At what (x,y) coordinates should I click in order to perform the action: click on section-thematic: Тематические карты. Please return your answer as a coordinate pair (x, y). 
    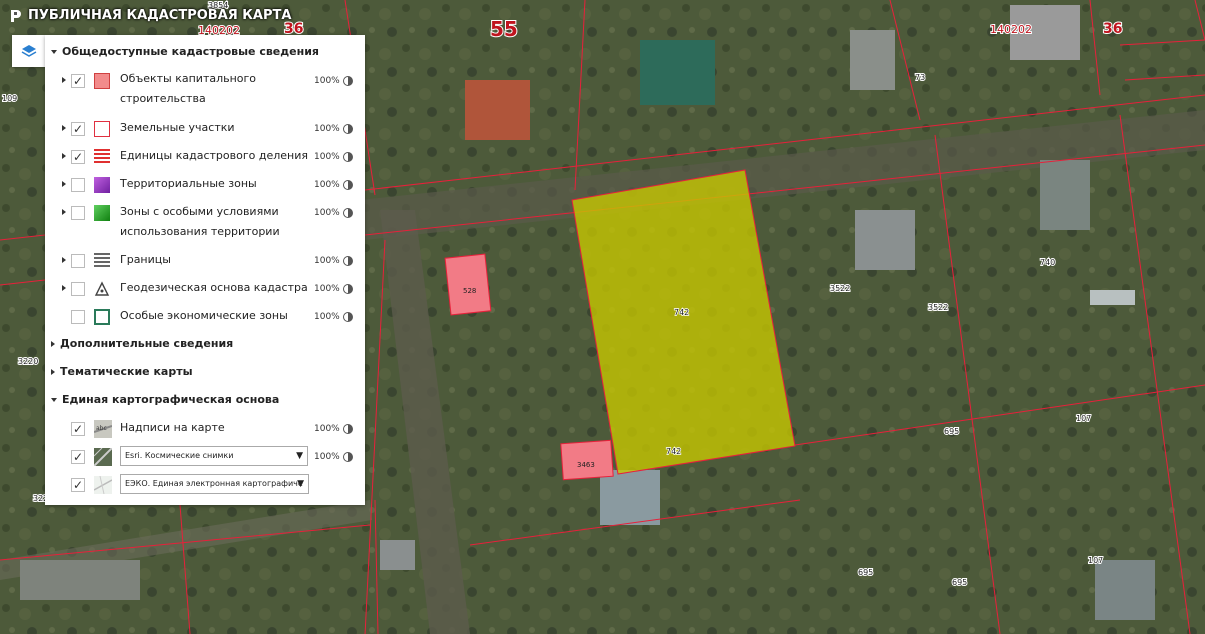
    Looking at the image, I should click on (122, 371).